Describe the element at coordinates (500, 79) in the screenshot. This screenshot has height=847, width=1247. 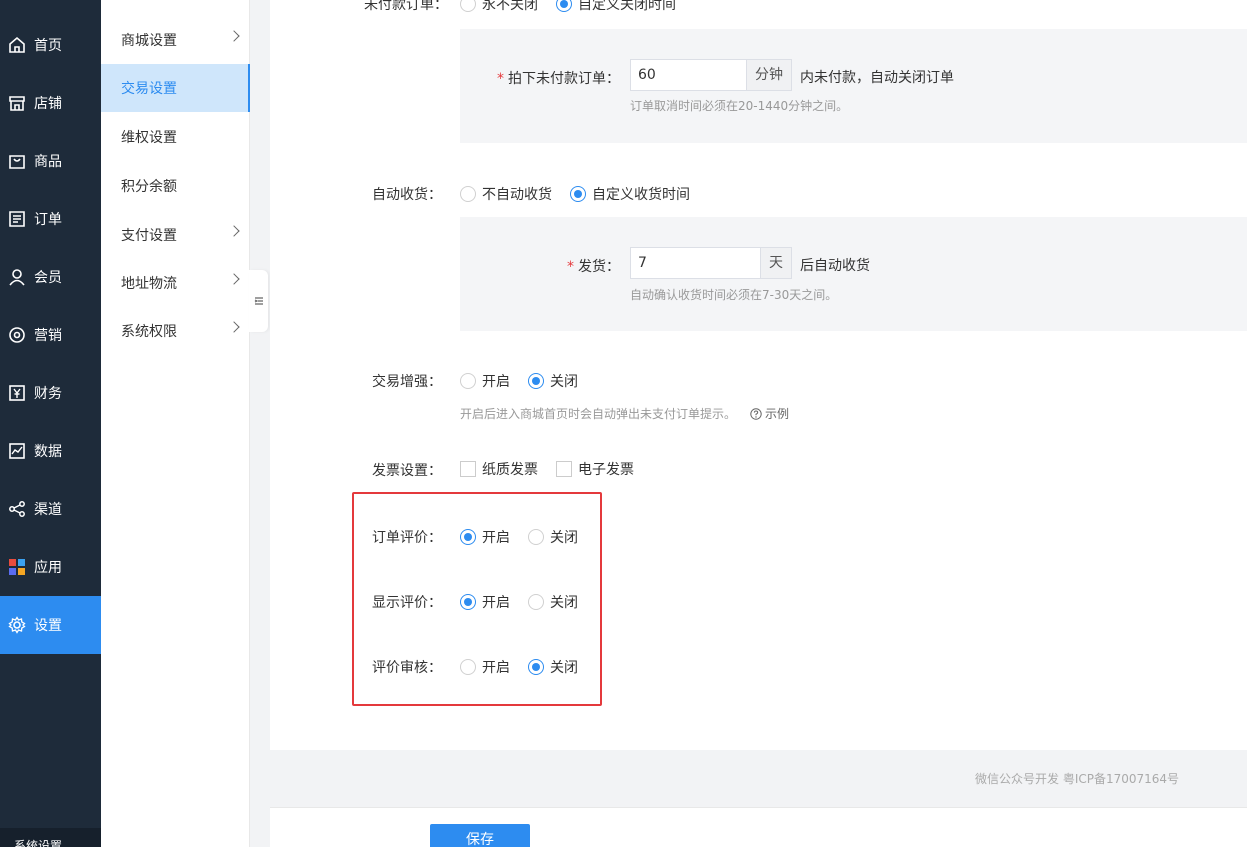
I see `required-mark: *` at that location.